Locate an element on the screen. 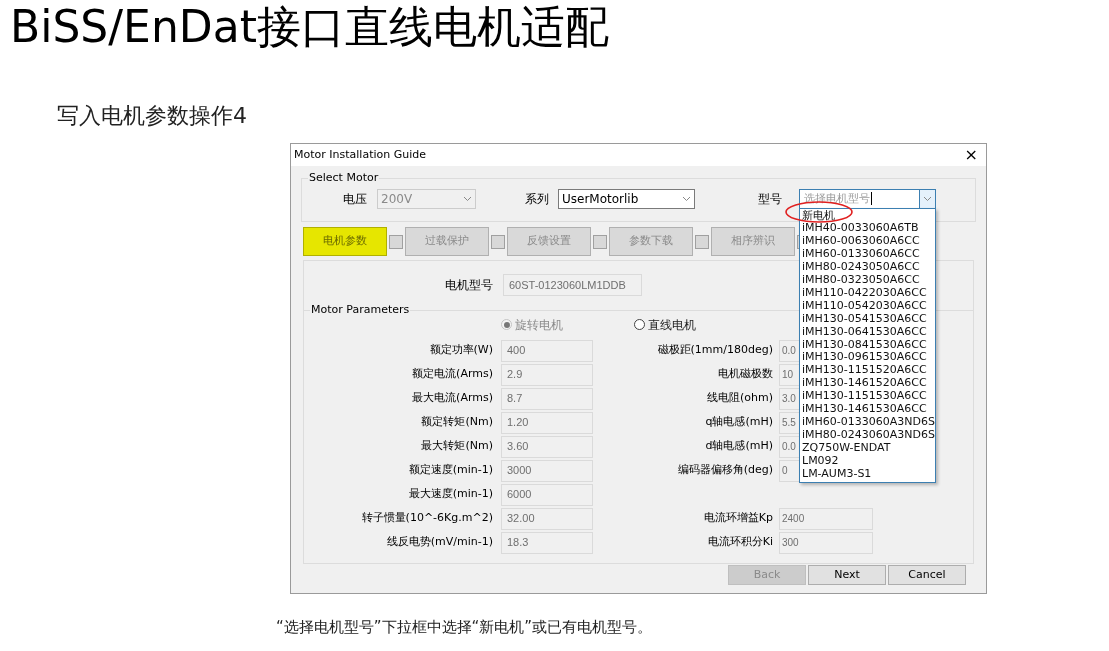 The width and height of the screenshot is (1109, 651). param-label: q轴电感(mH) is located at coordinates (738, 422).